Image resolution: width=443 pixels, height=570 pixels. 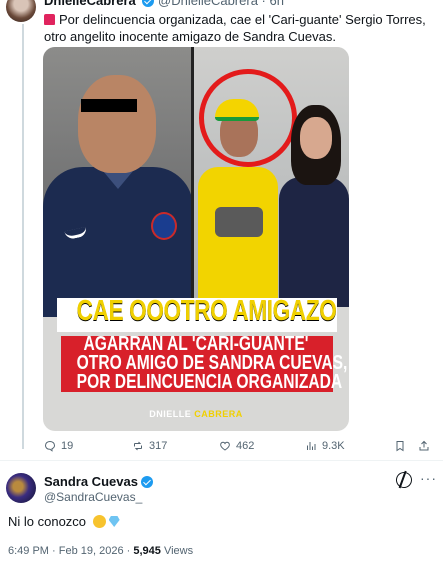 What do you see at coordinates (316, 138) in the screenshot?
I see `woman-face` at bounding box center [316, 138].